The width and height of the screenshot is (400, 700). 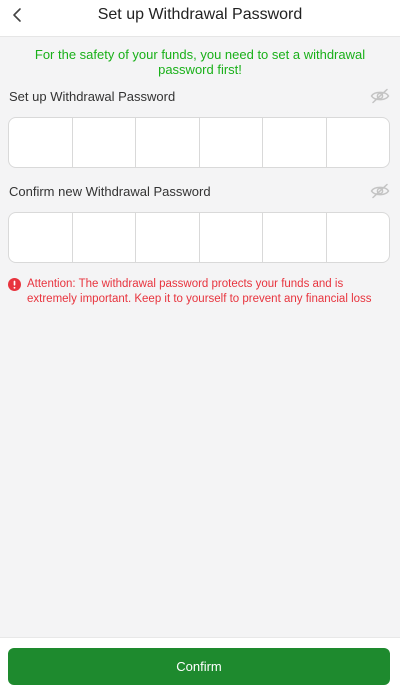 I want to click on top-bar: Set up Withdrawal Password, so click(x=200, y=18).